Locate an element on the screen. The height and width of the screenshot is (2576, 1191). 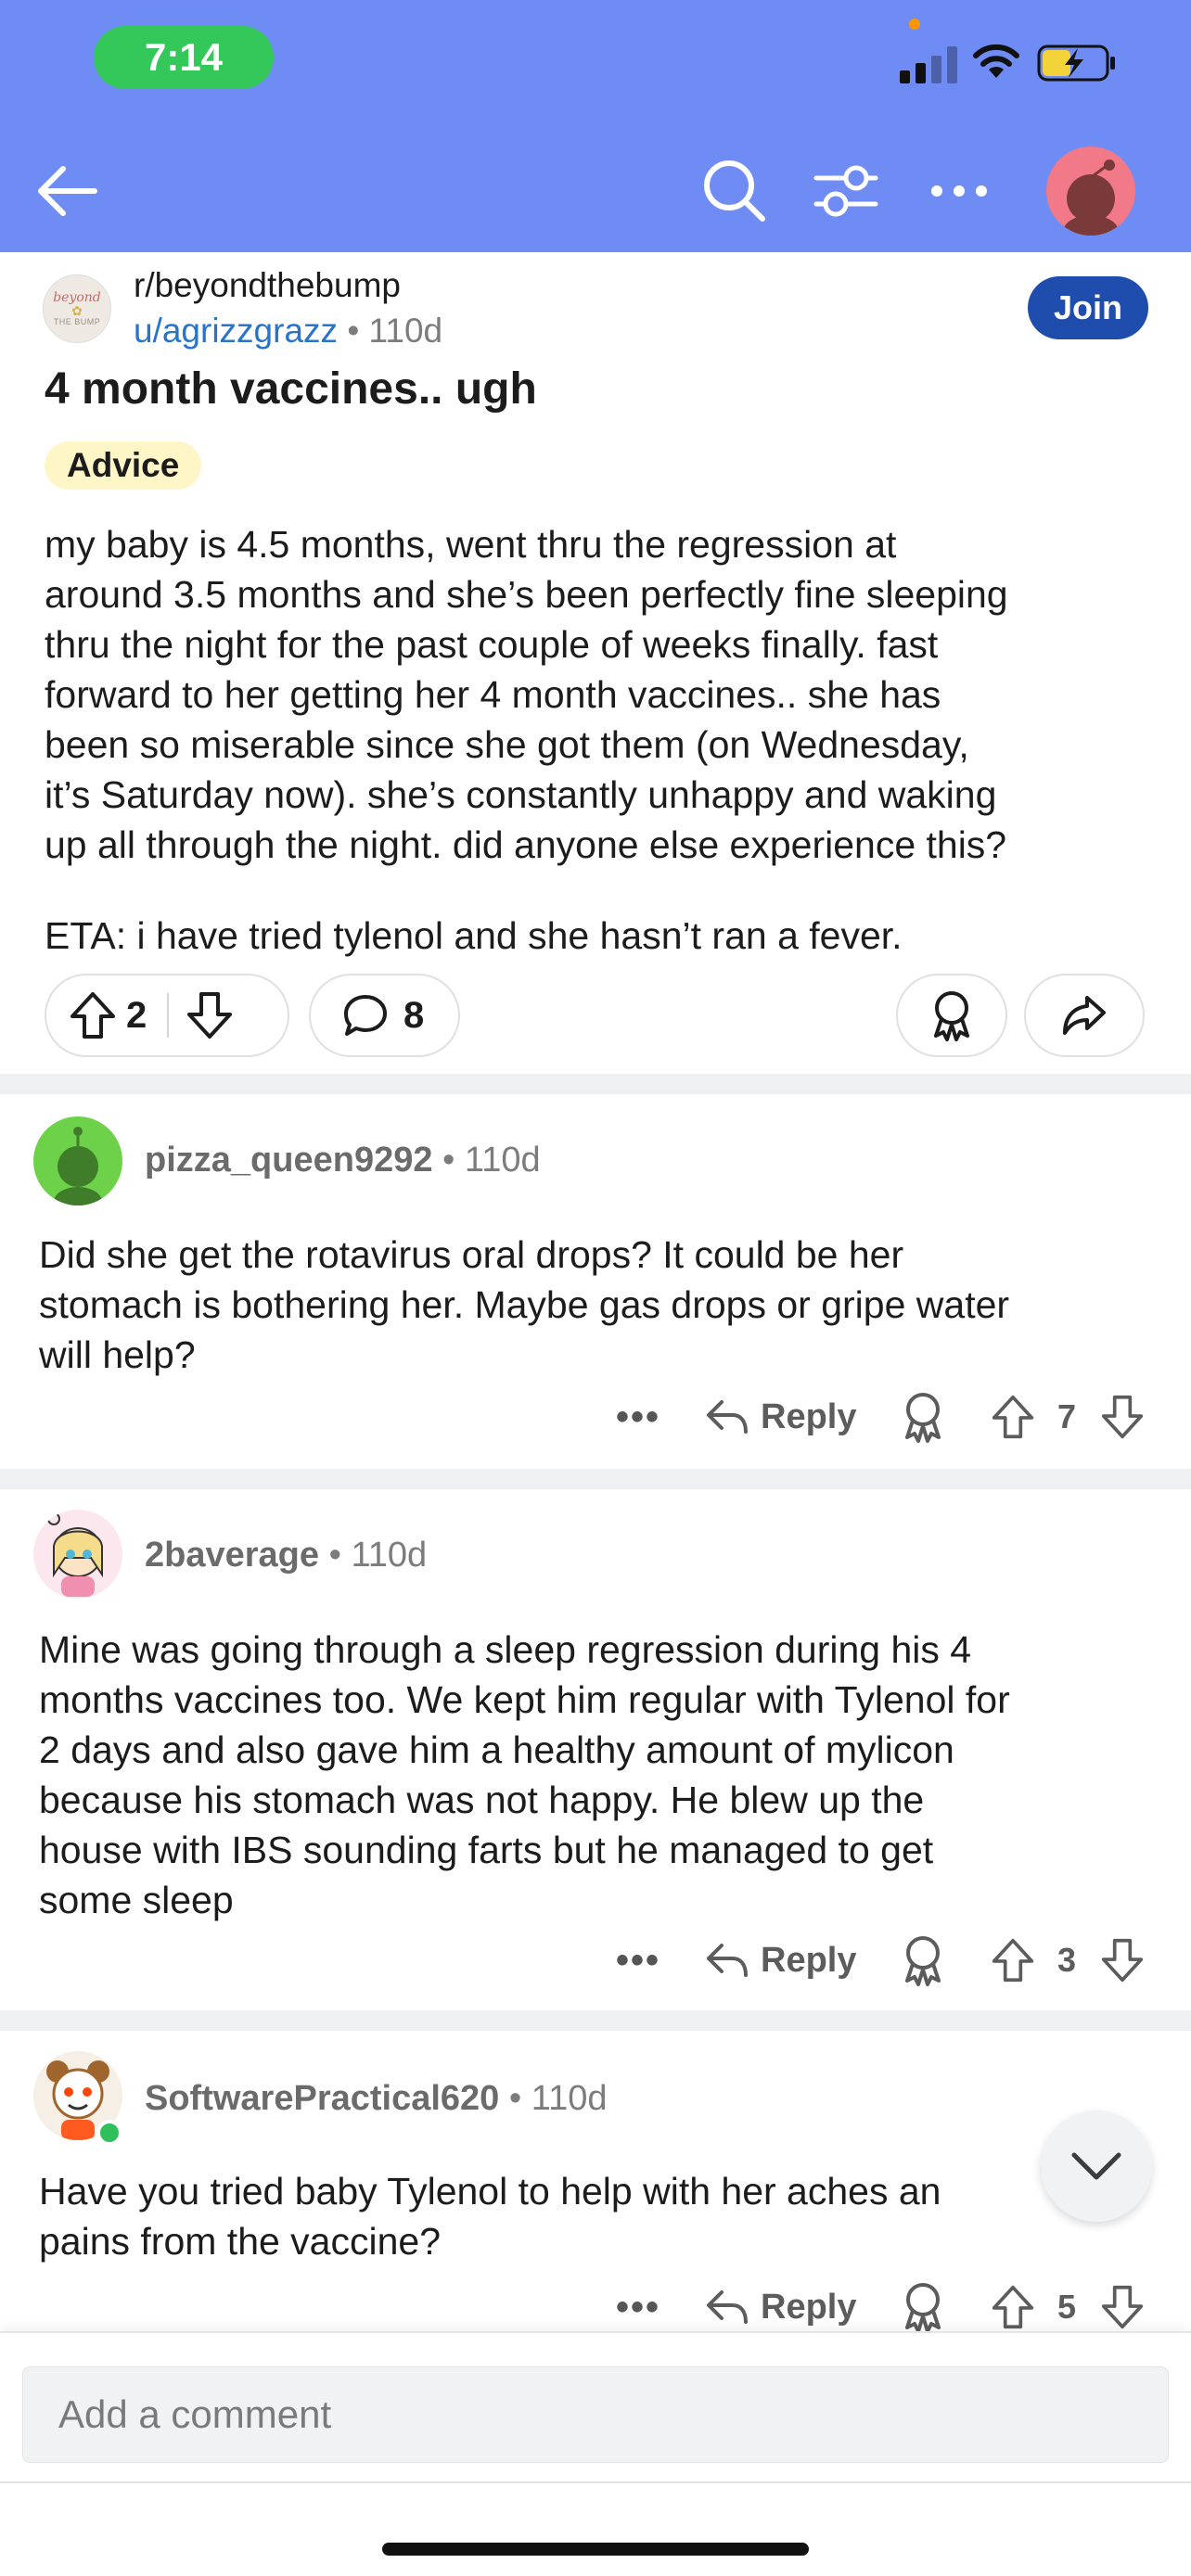
back-arrow-icon is located at coordinates (66, 191).